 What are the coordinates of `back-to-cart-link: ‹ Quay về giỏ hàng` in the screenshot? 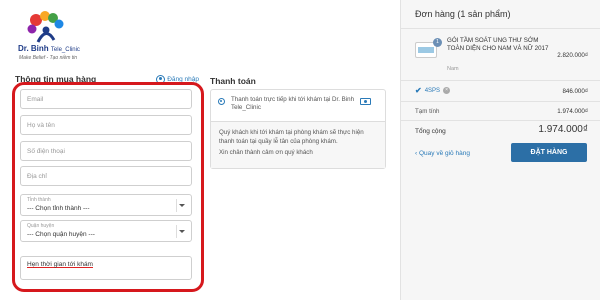 It's located at (442, 153).